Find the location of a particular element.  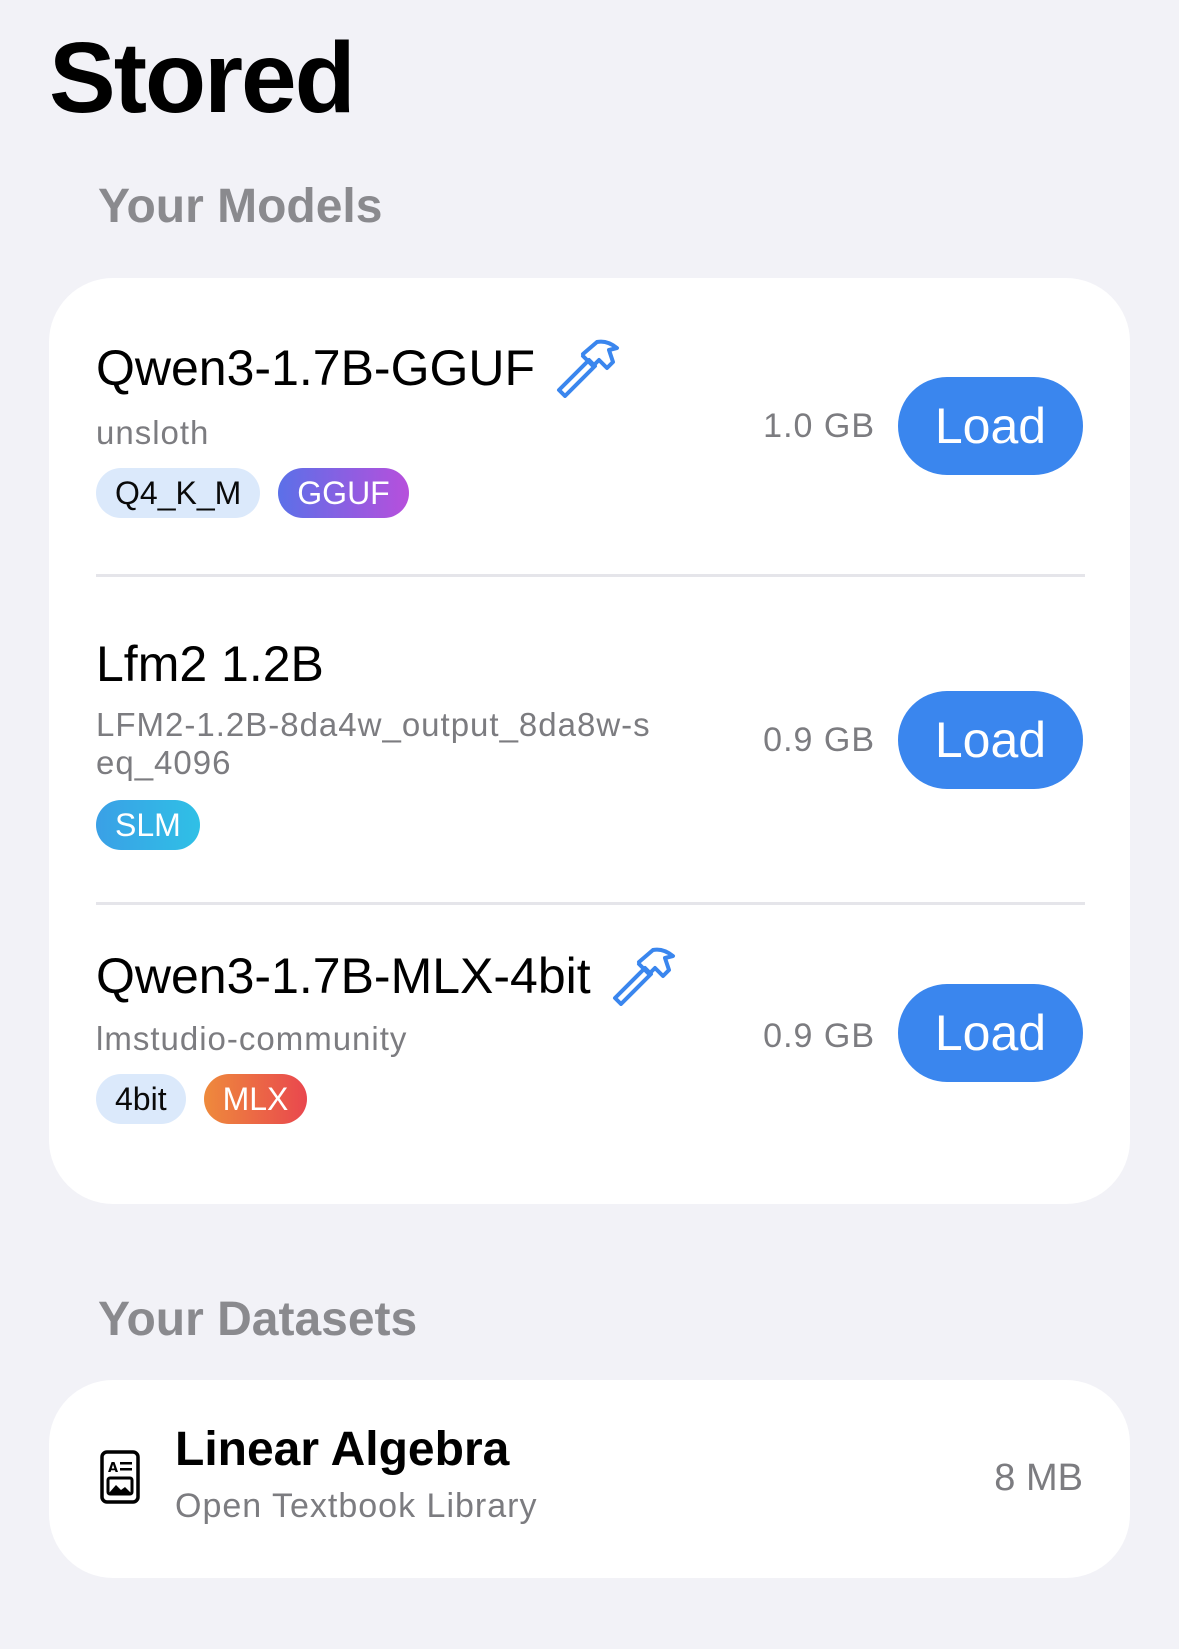

model-name: Lfm2 1.2B is located at coordinates (210, 664).